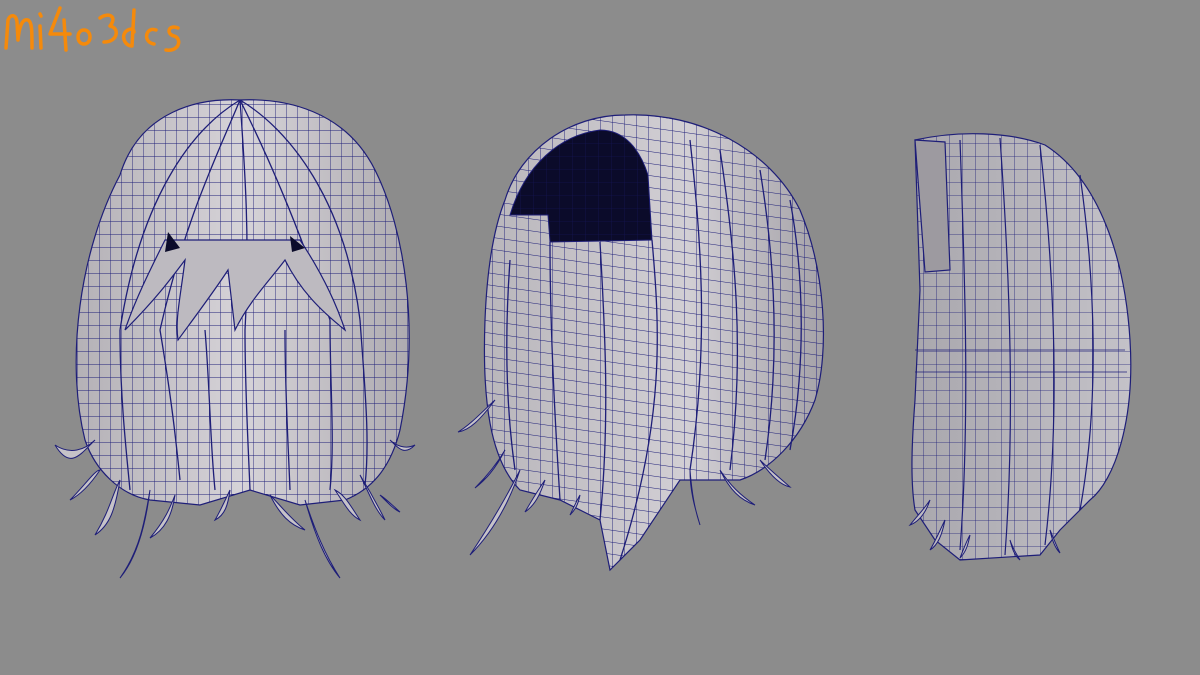 The width and height of the screenshot is (1200, 675). Describe the element at coordinates (92, 29) in the screenshot. I see `artist-signature-logo` at that location.